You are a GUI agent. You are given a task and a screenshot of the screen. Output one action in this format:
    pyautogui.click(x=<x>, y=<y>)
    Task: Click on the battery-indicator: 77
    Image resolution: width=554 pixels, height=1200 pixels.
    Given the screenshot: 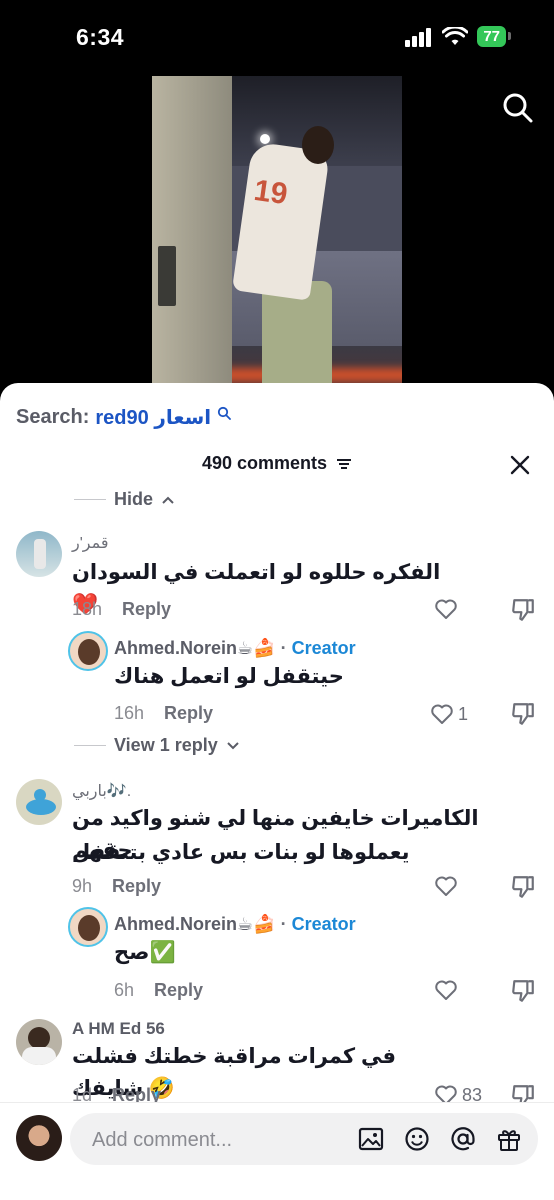 What is the action you would take?
    pyautogui.click(x=494, y=36)
    